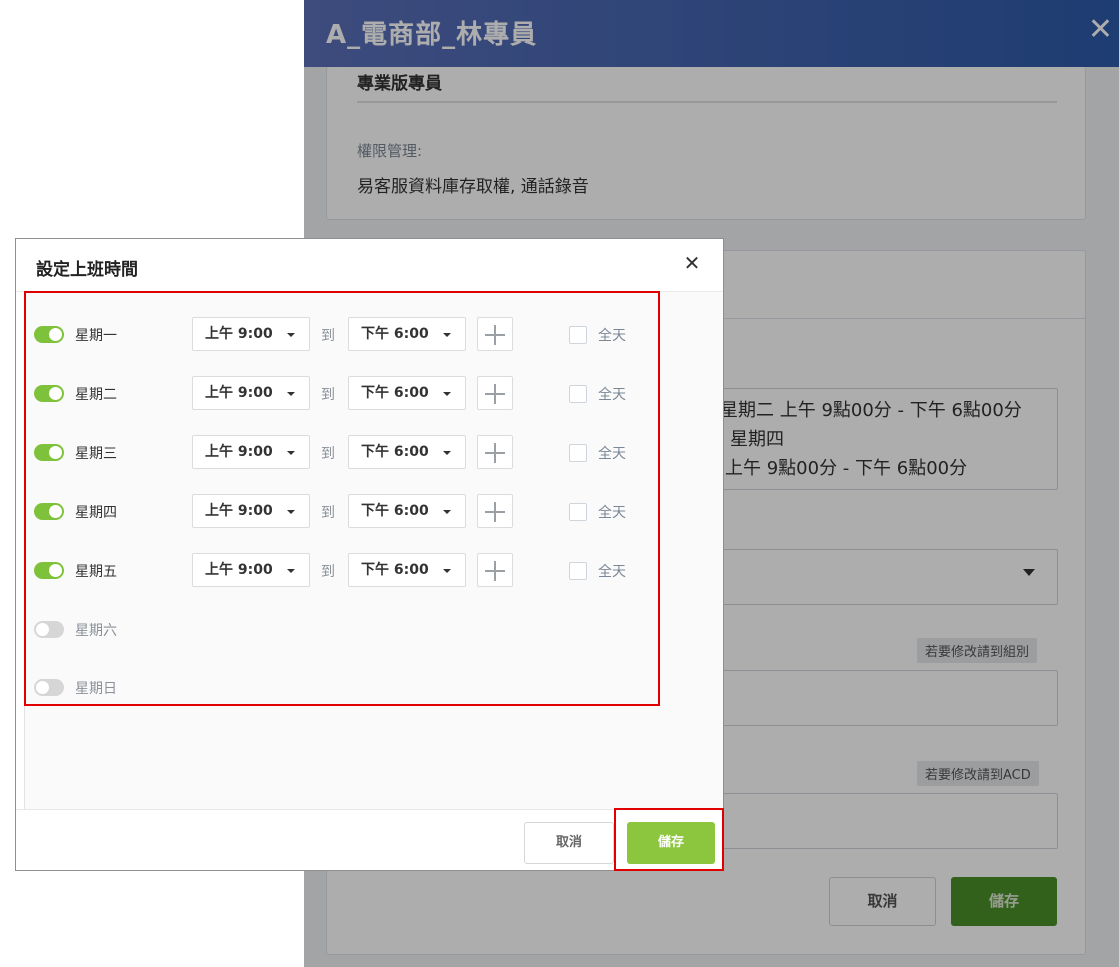  I want to click on highlight-box, so click(669, 839).